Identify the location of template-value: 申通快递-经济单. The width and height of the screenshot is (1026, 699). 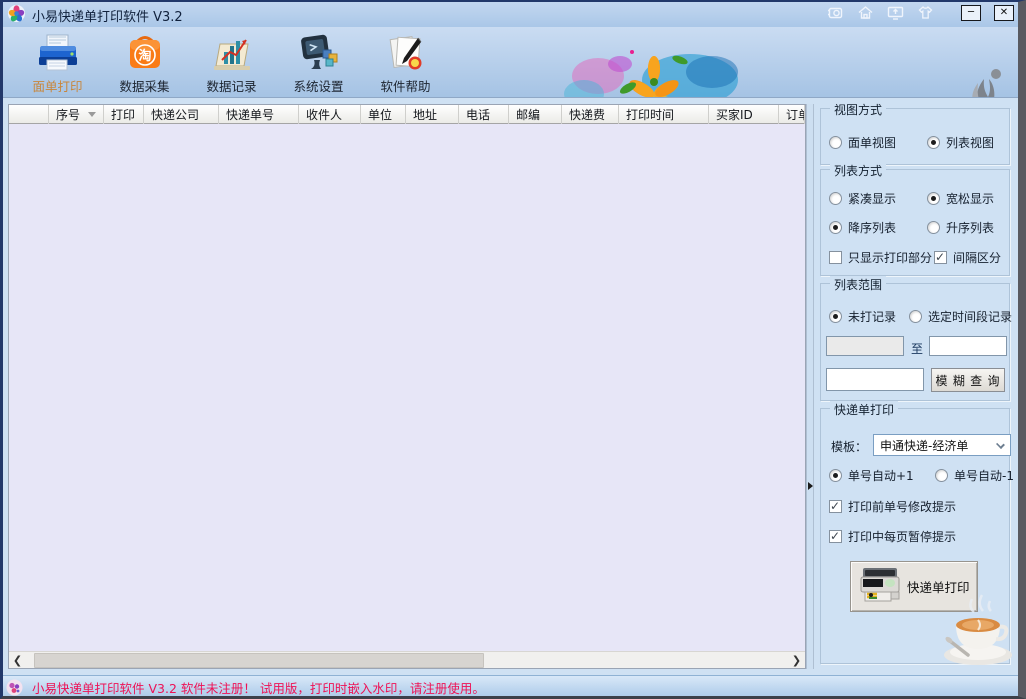
(924, 445).